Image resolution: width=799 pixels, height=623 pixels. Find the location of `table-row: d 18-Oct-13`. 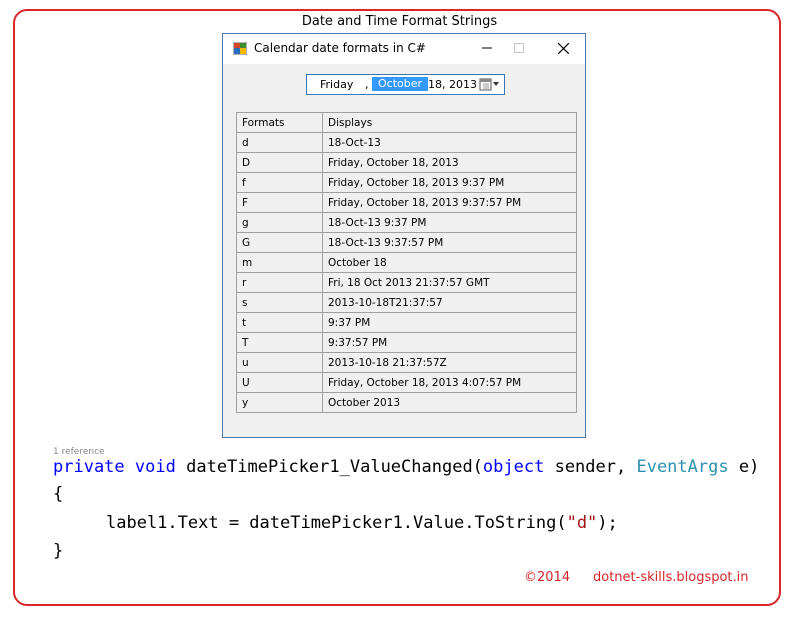

table-row: d 18-Oct-13 is located at coordinates (406, 142).